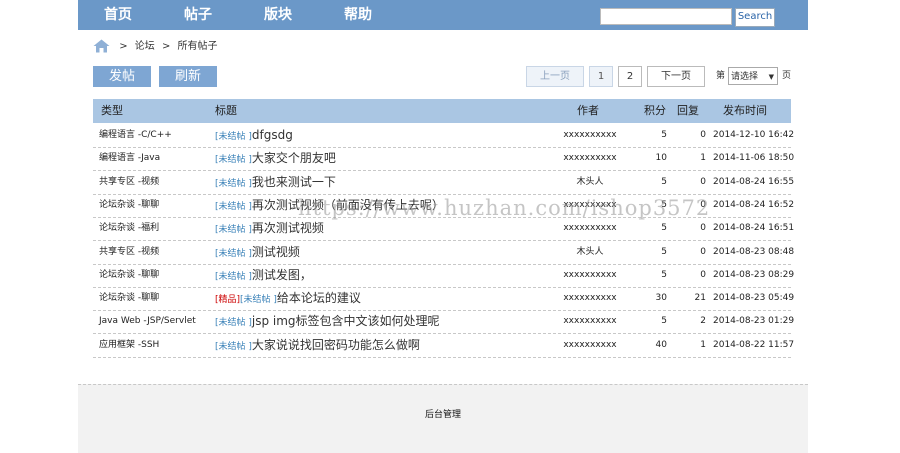 The image size is (900, 453). Describe the element at coordinates (661, 344) in the screenshot. I see `row-score: 40` at that location.